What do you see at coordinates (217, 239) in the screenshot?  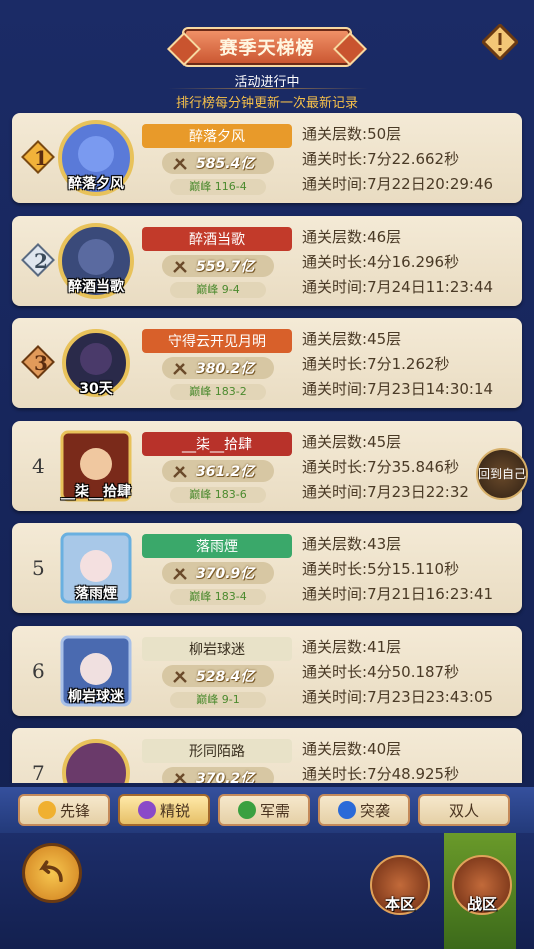 I see `player-name-banner: 醉酒当歌` at bounding box center [217, 239].